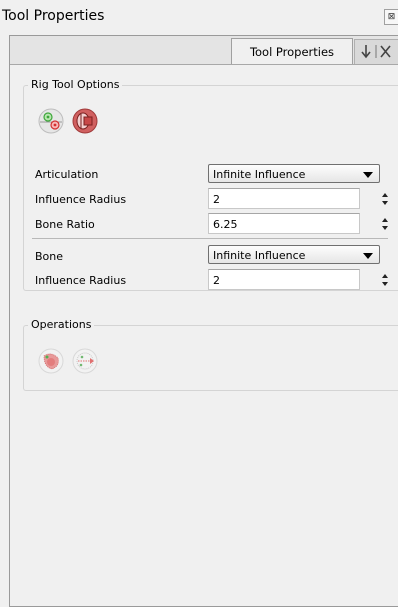  What do you see at coordinates (61, 324) in the screenshot?
I see `operations-label: Operations` at bounding box center [61, 324].